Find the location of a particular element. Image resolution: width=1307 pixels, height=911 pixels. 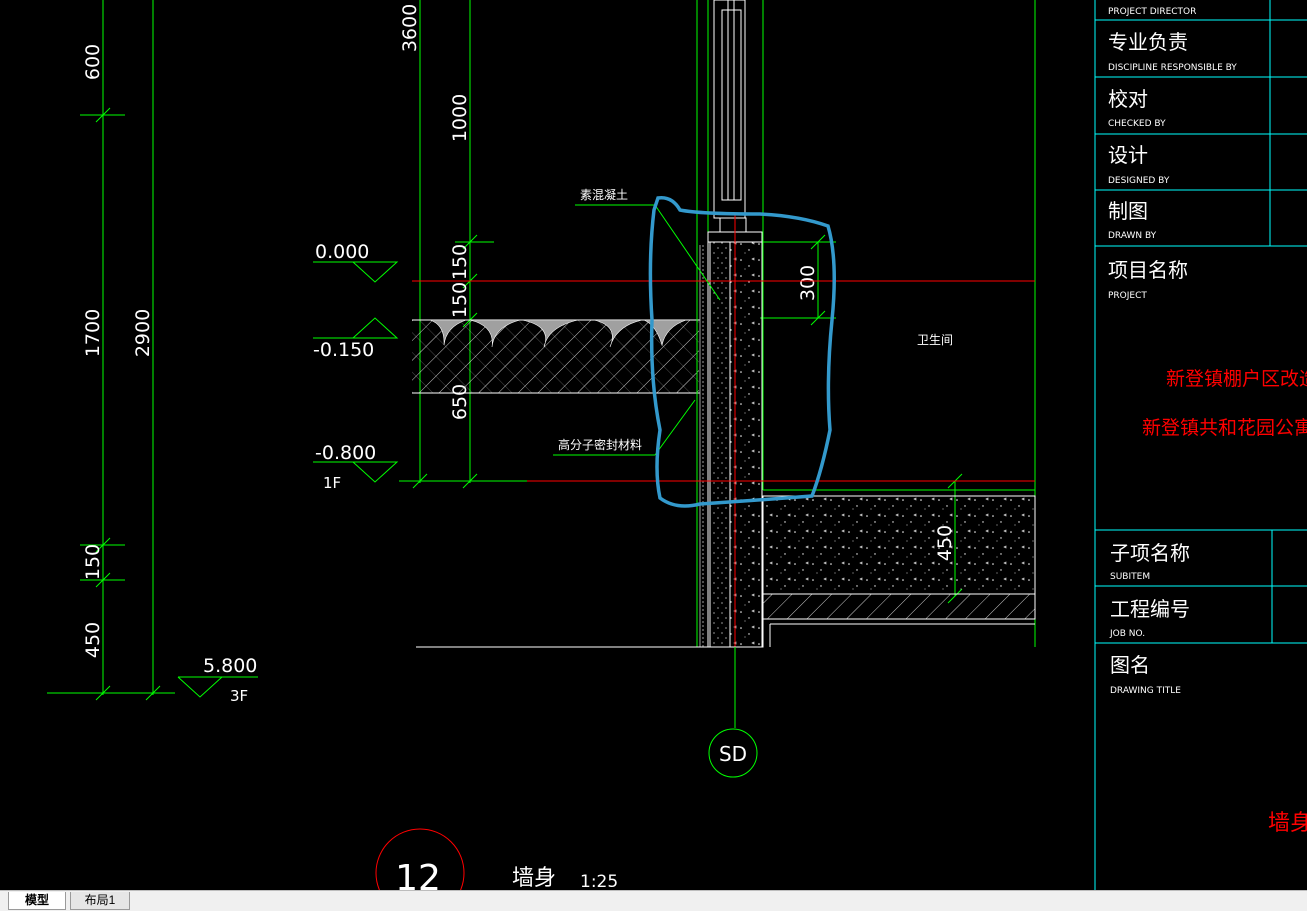

level-1f-text: 1F is located at coordinates (332, 483).